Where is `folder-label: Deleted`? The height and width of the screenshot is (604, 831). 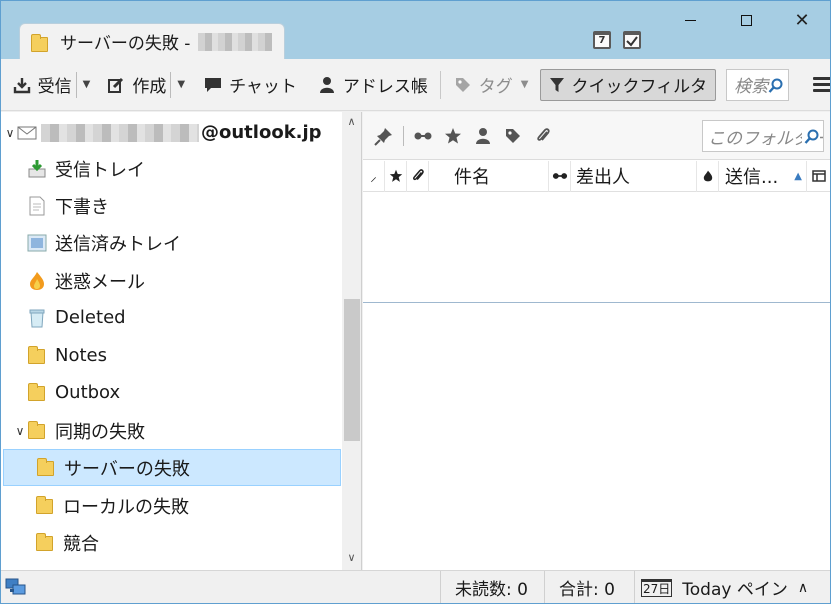 folder-label: Deleted is located at coordinates (90, 317).